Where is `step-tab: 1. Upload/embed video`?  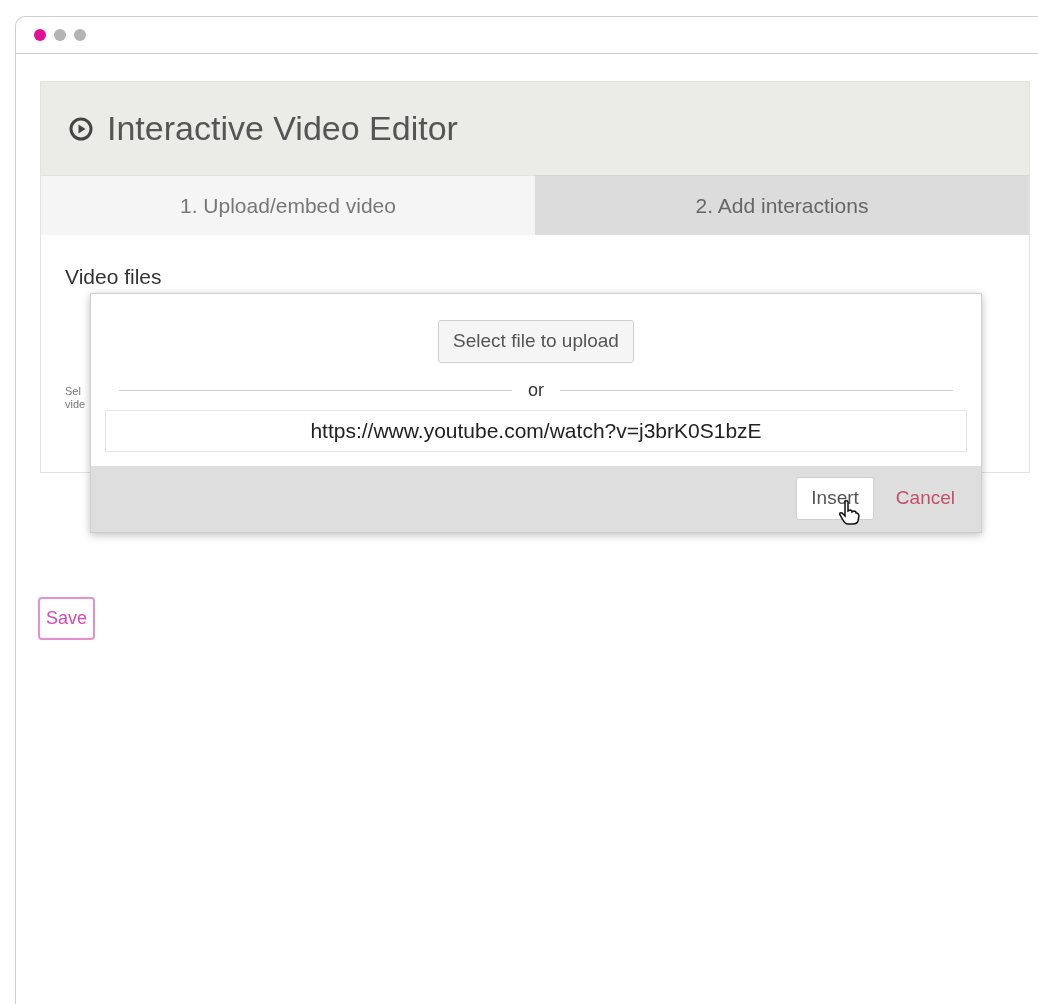 step-tab: 1. Upload/embed video is located at coordinates (288, 205).